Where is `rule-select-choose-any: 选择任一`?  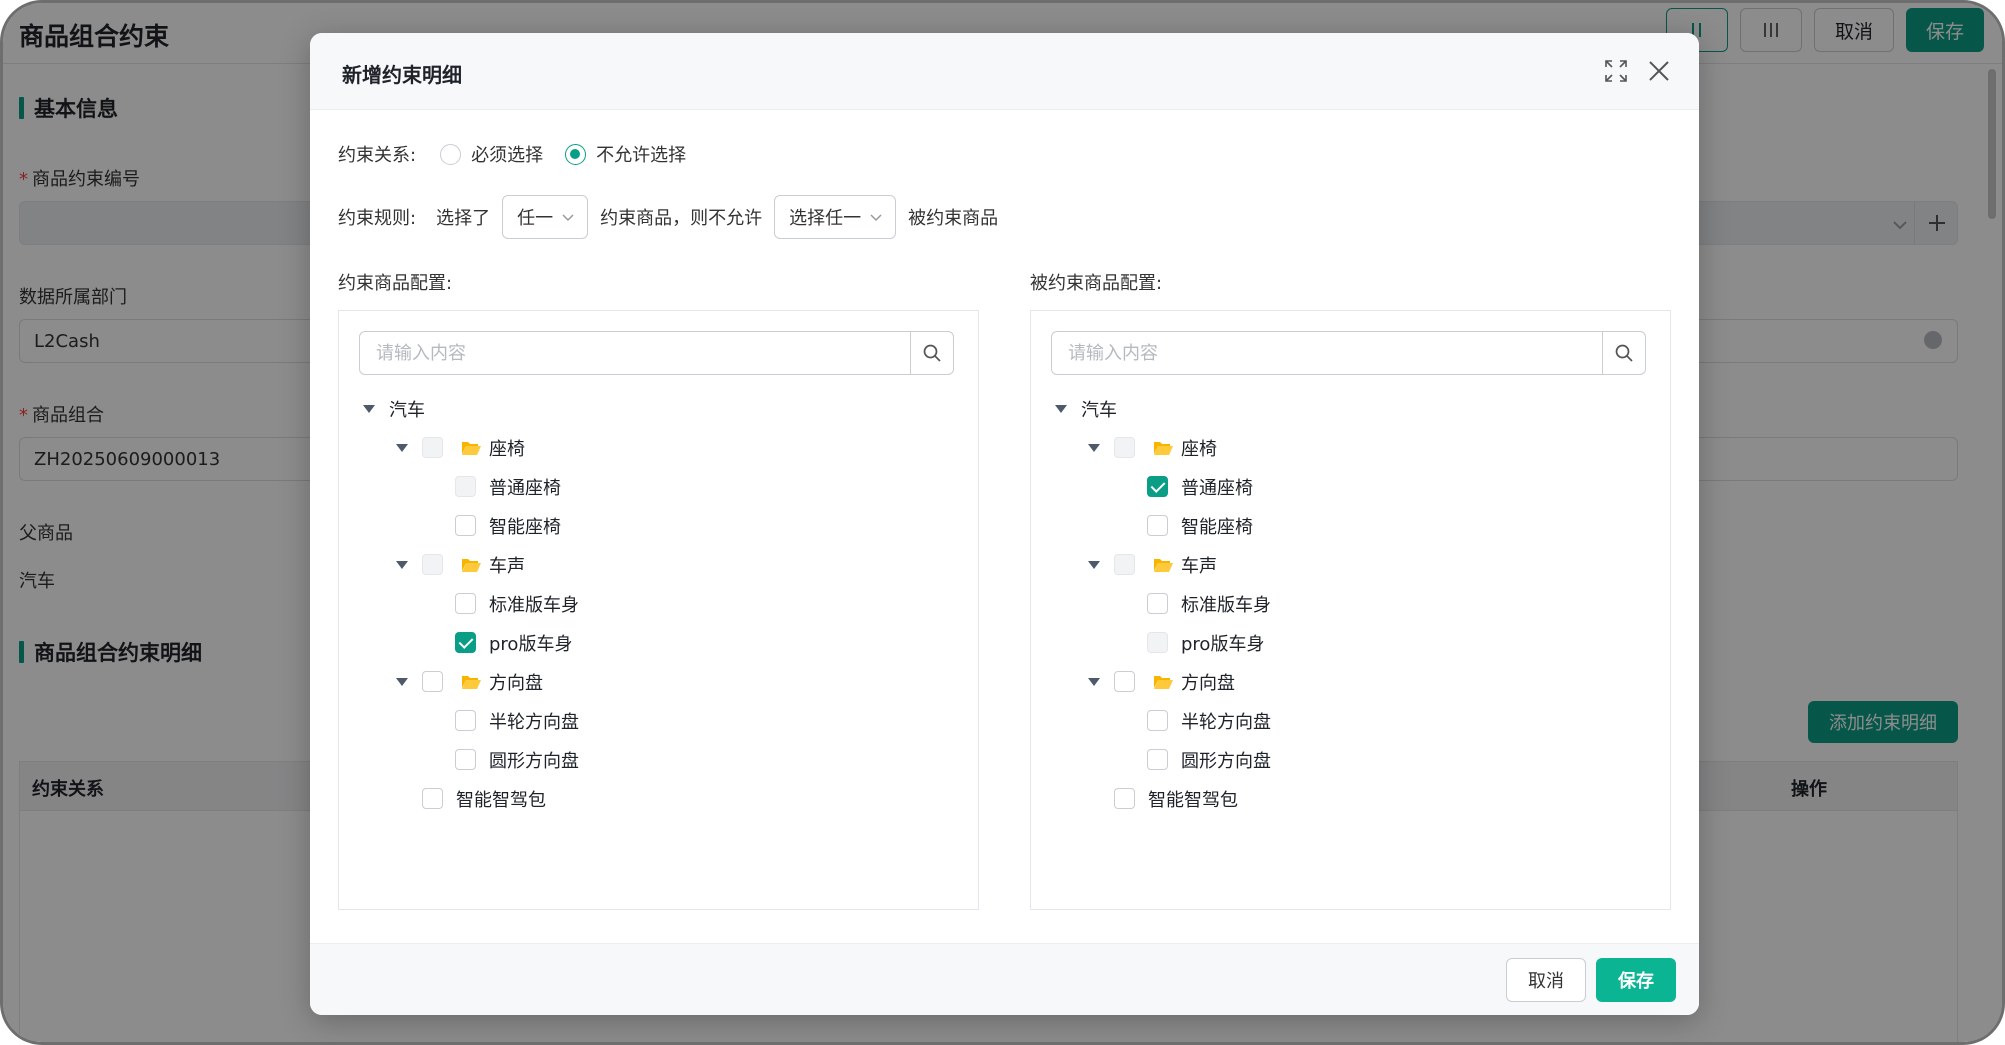
rule-select-choose-any: 选择任一 is located at coordinates (835, 217).